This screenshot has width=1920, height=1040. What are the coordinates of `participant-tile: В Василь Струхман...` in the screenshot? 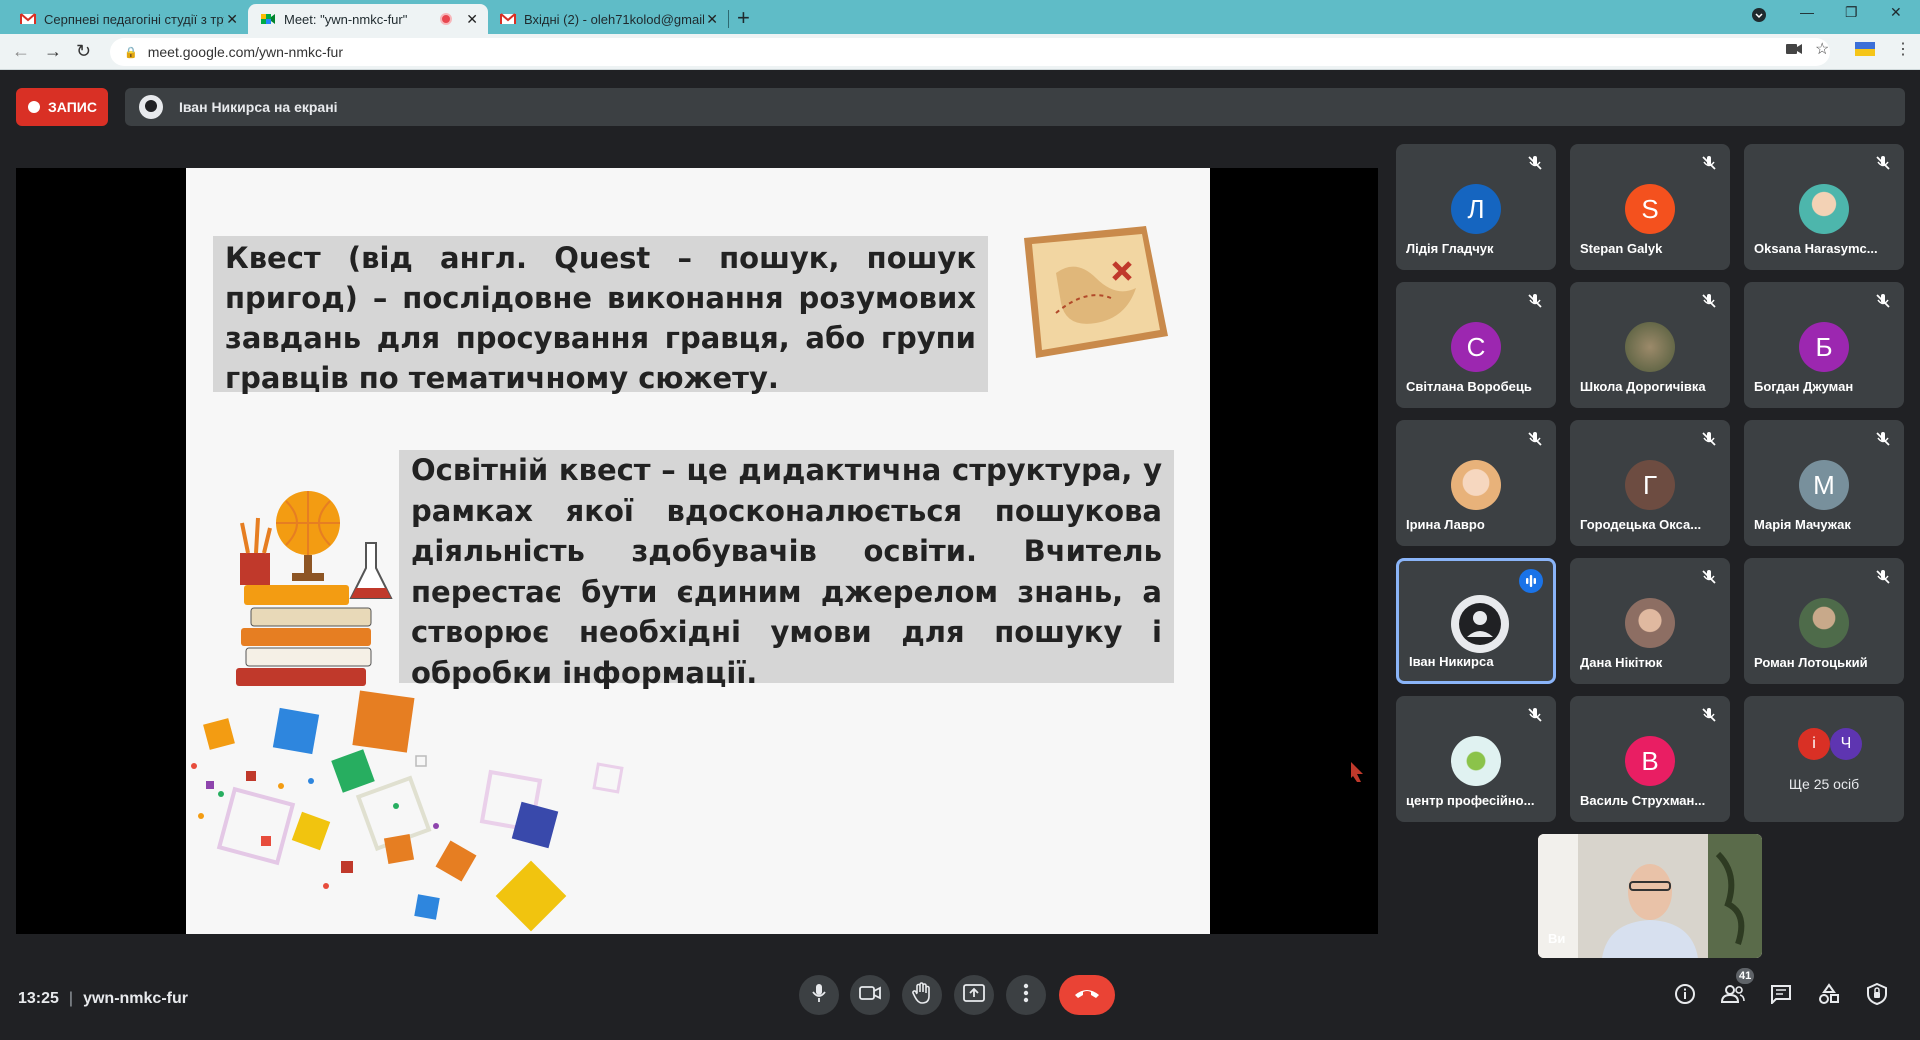 It's located at (1650, 759).